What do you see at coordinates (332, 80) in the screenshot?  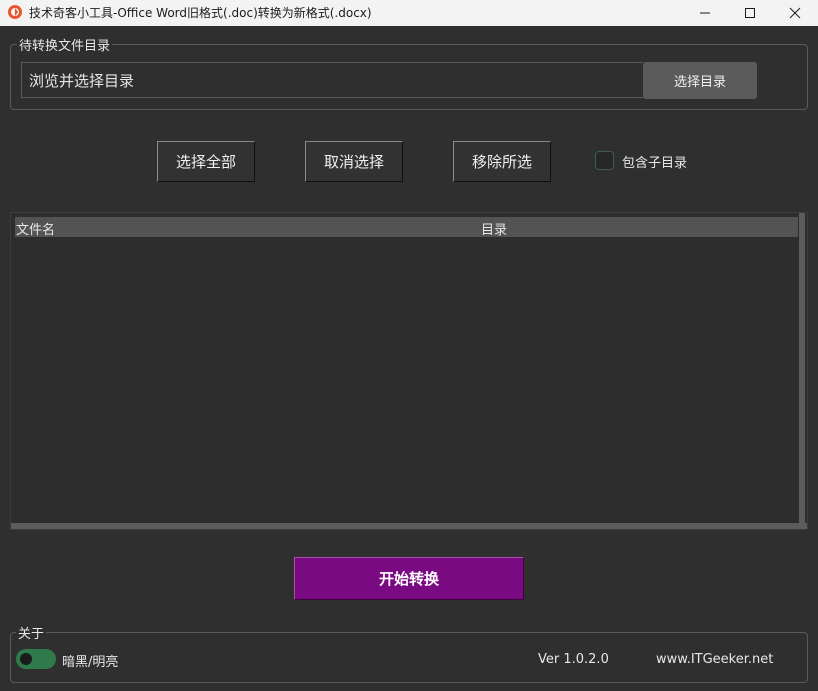 I see `directory-path-input: 浏览并选择目录` at bounding box center [332, 80].